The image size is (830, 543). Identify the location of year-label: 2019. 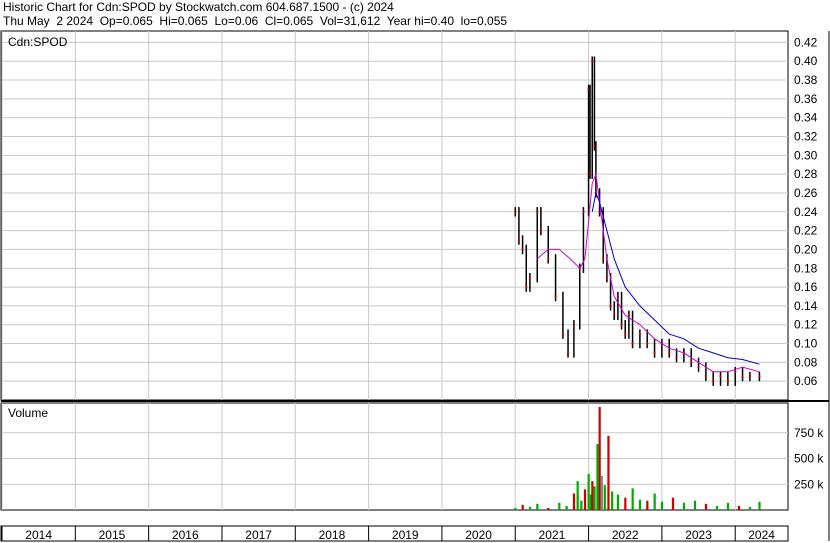
(405, 535).